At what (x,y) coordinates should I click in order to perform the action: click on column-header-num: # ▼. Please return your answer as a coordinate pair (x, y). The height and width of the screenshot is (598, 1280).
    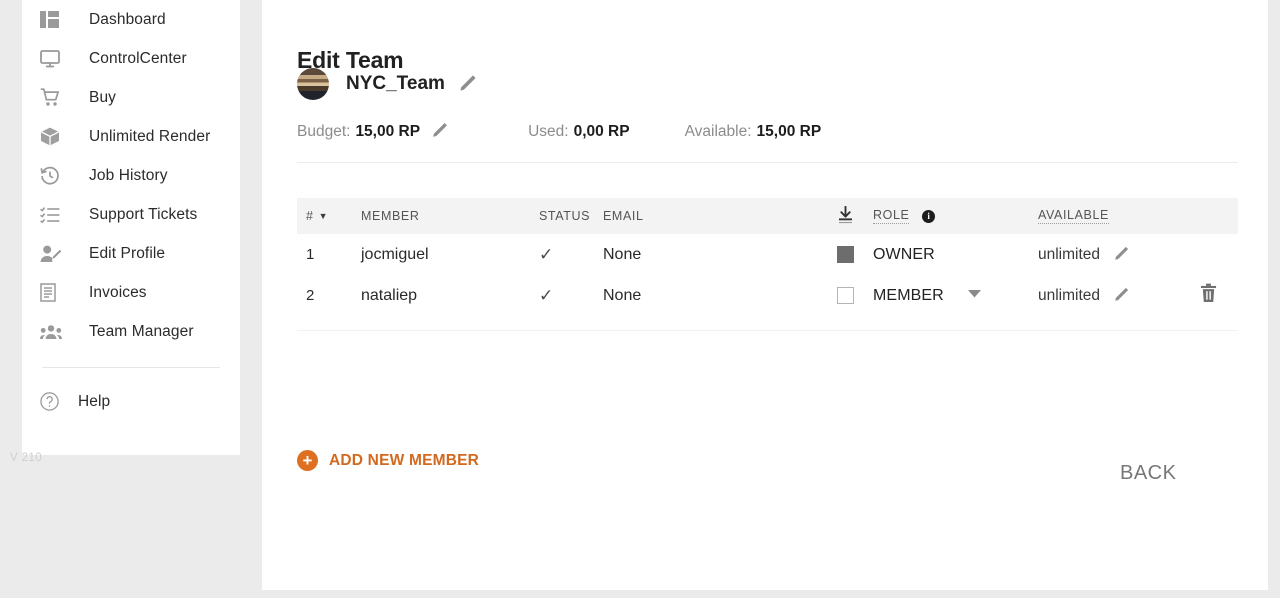
    Looking at the image, I should click on (329, 216).